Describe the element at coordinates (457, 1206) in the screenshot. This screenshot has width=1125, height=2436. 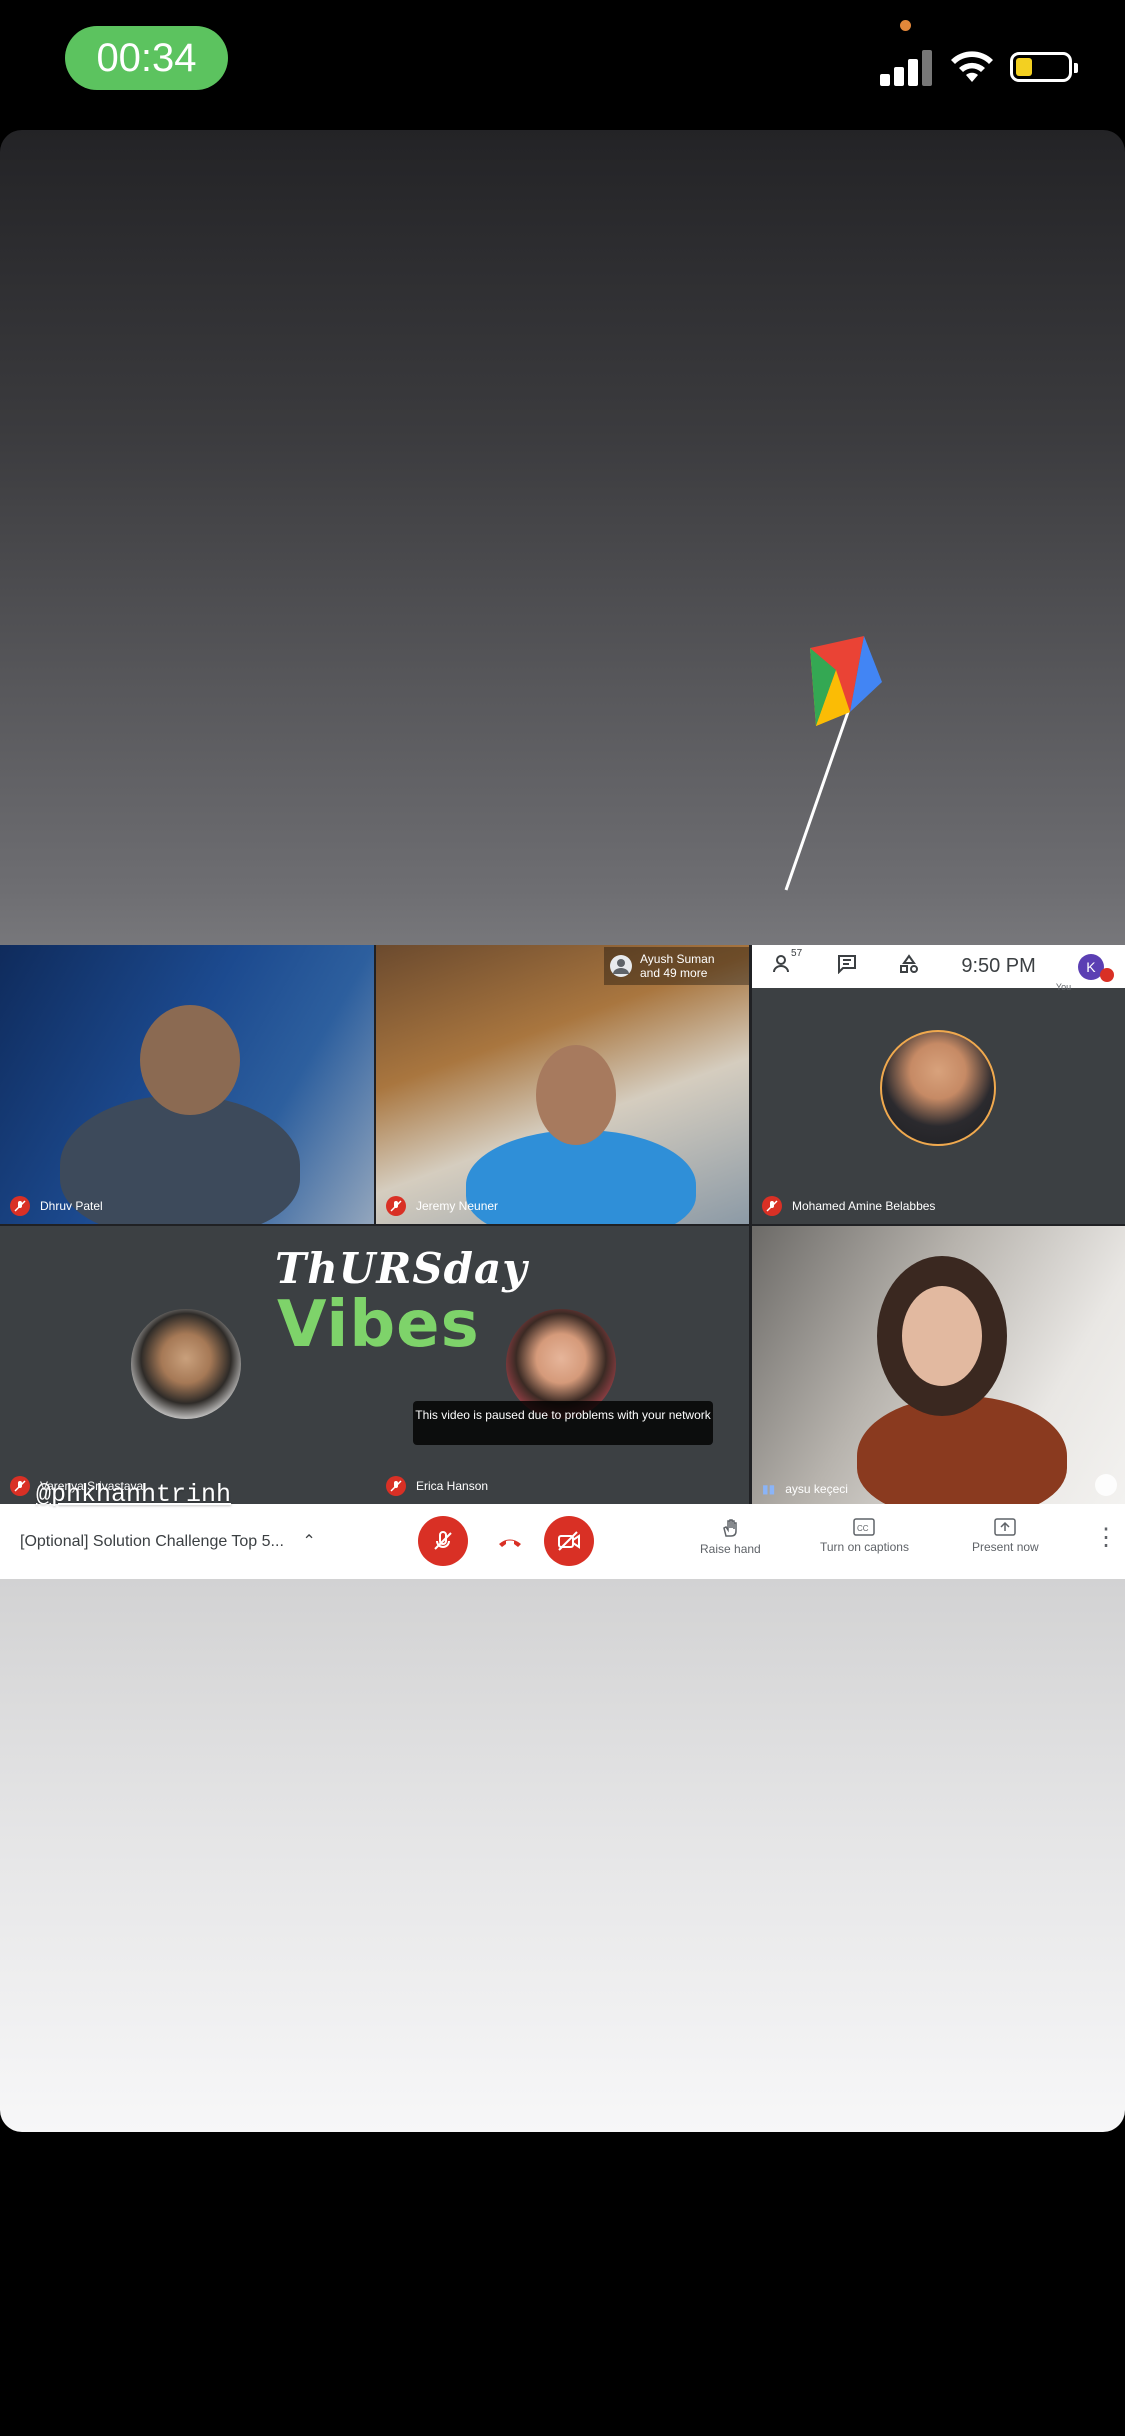
I see `participant-name: Jeremy Neuner` at that location.